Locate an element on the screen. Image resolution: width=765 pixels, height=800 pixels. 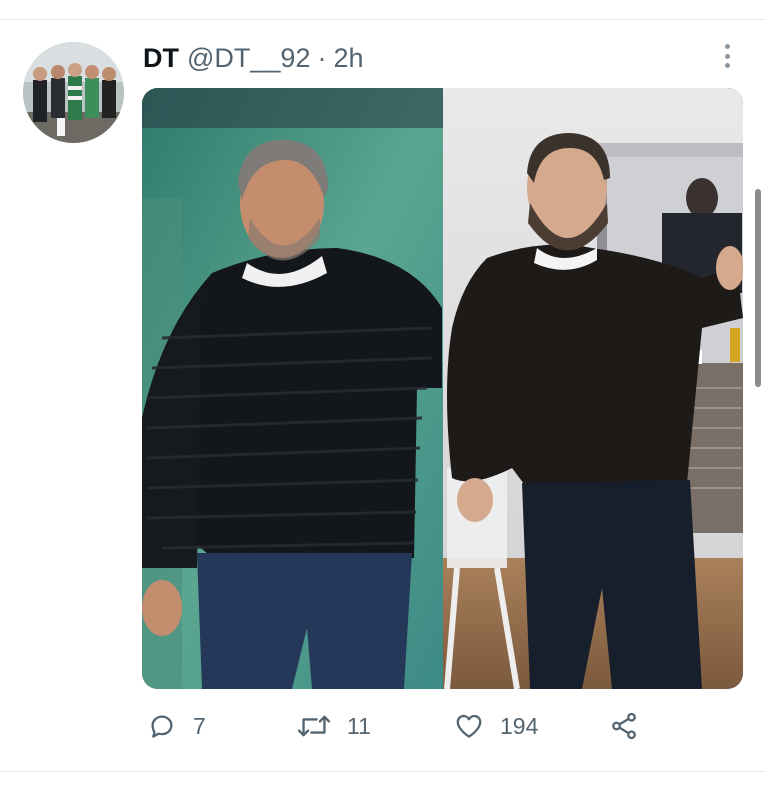
reply-count: 7 is located at coordinates (199, 725).